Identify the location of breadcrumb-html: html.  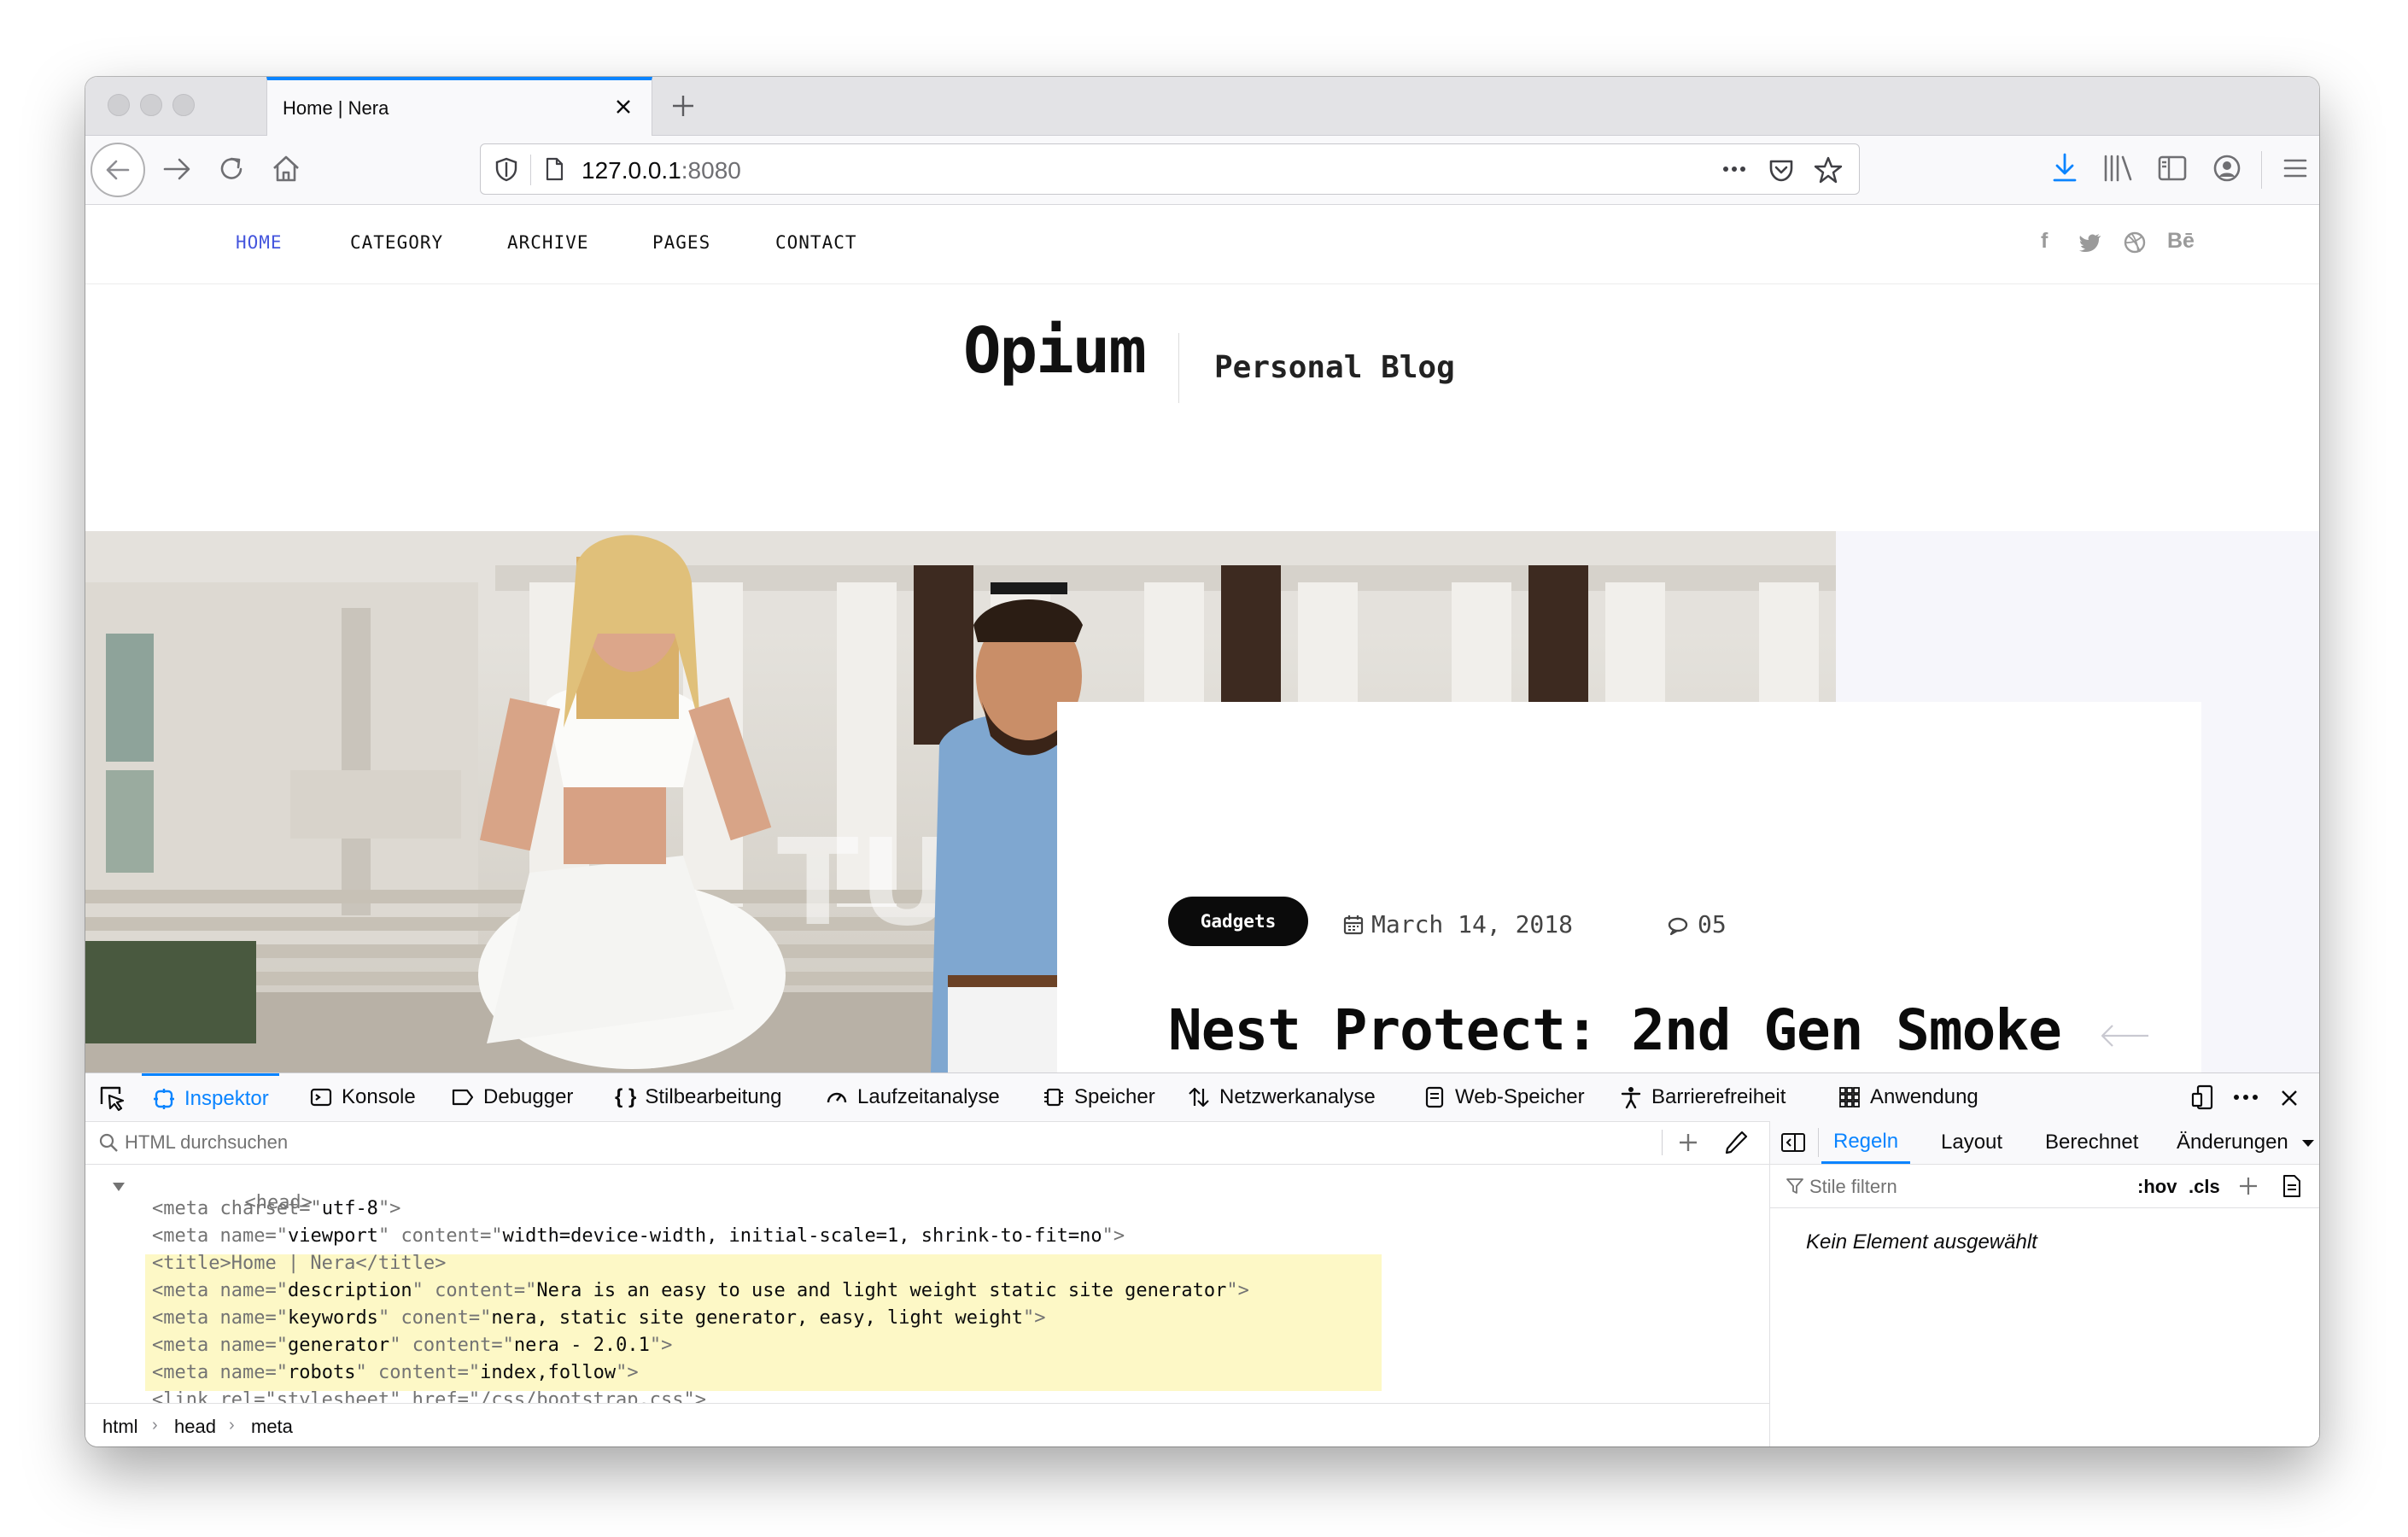
(120, 1427).